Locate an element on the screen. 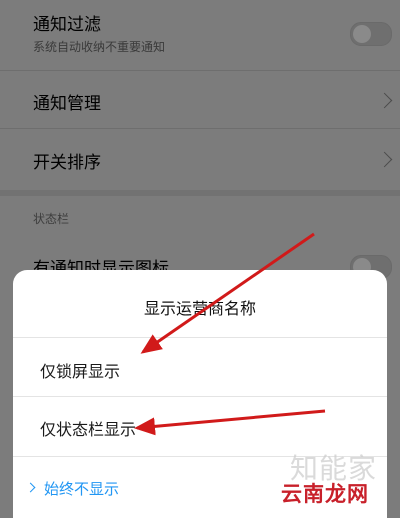  arrow-to-statusbar-option is located at coordinates (230, 422).